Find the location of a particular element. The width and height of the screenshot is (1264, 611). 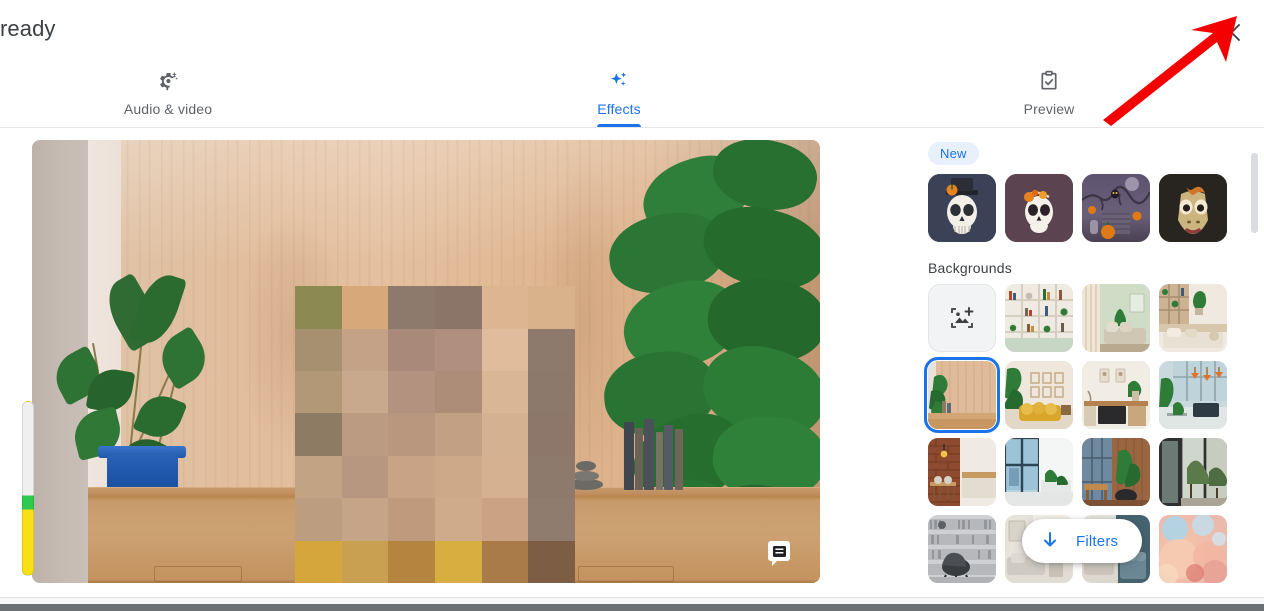

tab-audio-video: Audio & video is located at coordinates (168, 92).